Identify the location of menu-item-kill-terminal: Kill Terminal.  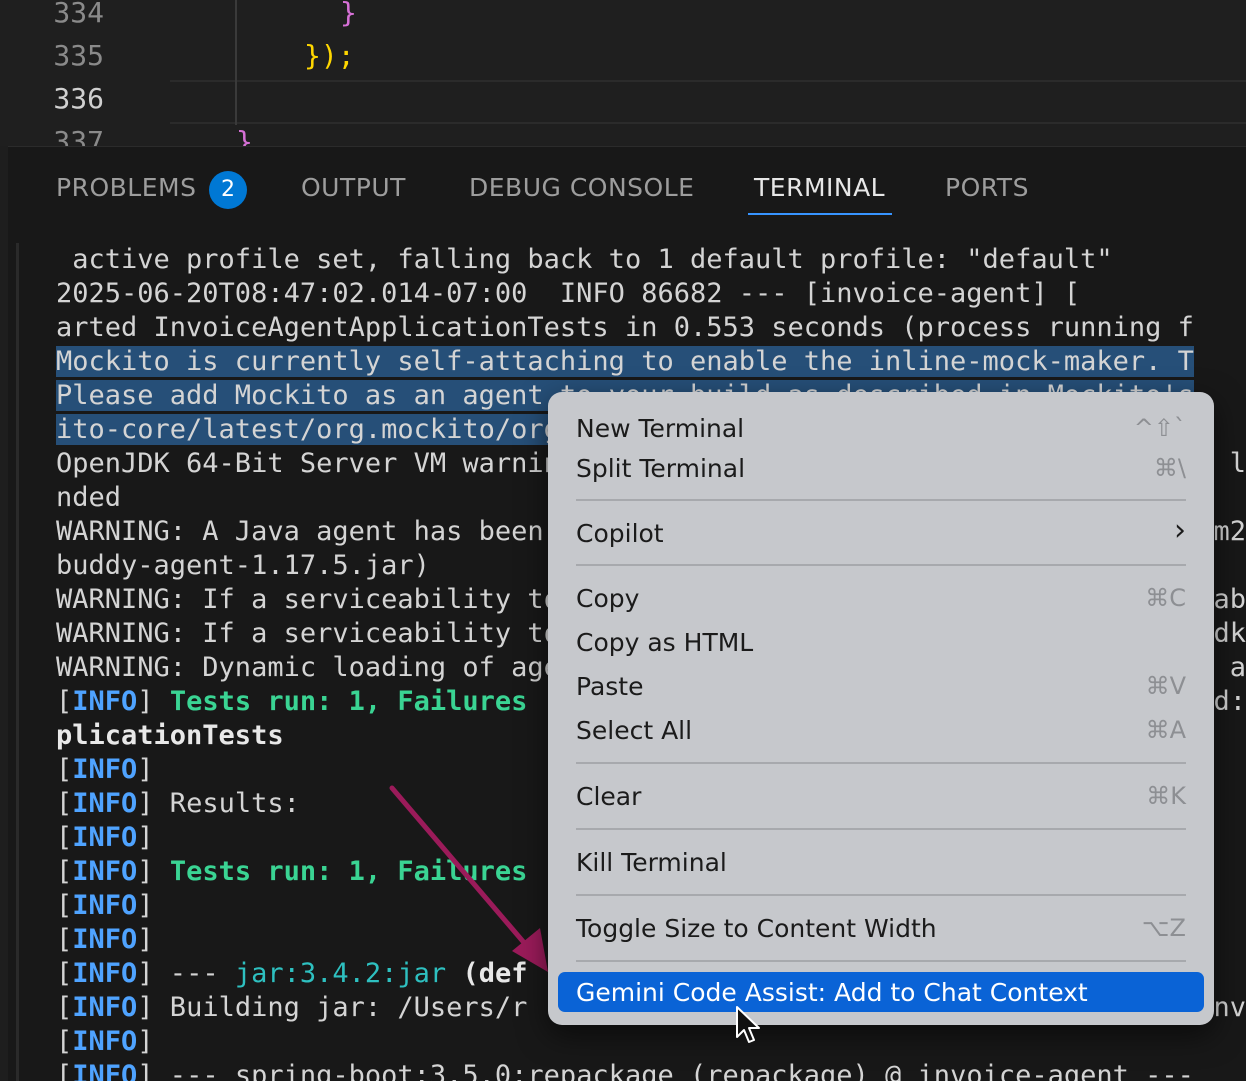
(881, 862).